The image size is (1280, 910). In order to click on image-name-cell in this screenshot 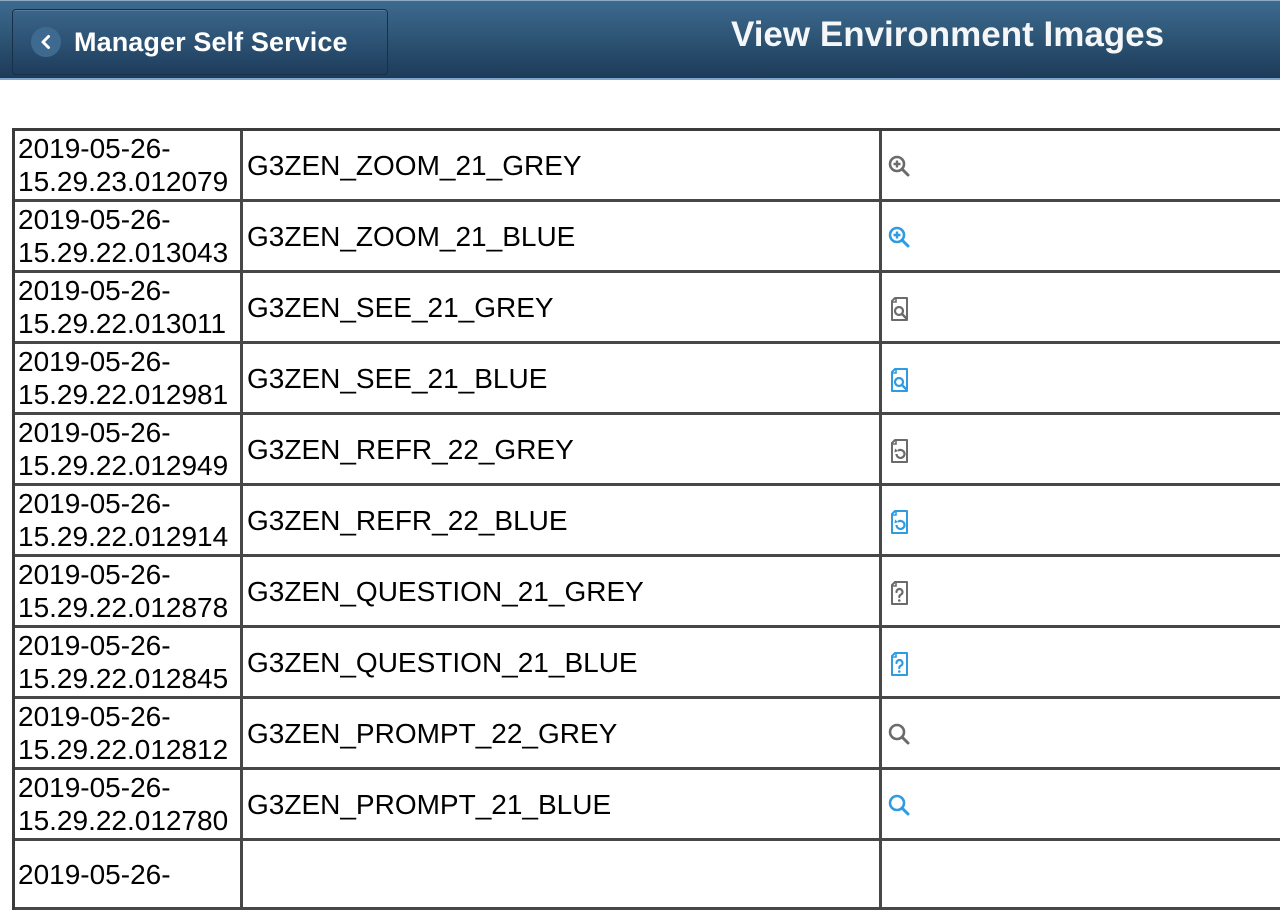, I will do `click(562, 875)`.